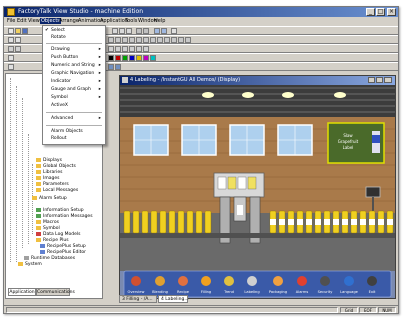 The image size is (403, 320). What do you see at coordinates (132, 58) in the screenshot?
I see `color-blue-icon` at bounding box center [132, 58].